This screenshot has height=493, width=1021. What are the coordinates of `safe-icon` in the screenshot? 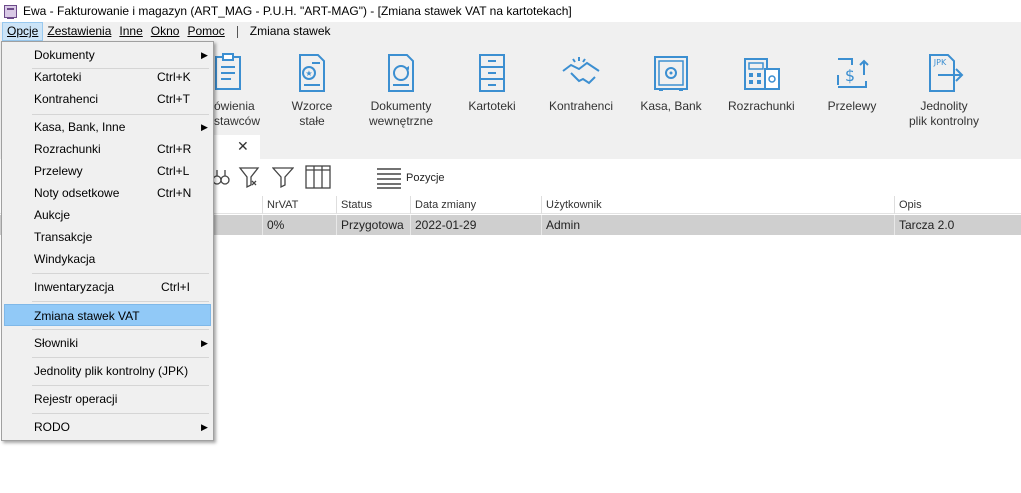 It's located at (671, 73).